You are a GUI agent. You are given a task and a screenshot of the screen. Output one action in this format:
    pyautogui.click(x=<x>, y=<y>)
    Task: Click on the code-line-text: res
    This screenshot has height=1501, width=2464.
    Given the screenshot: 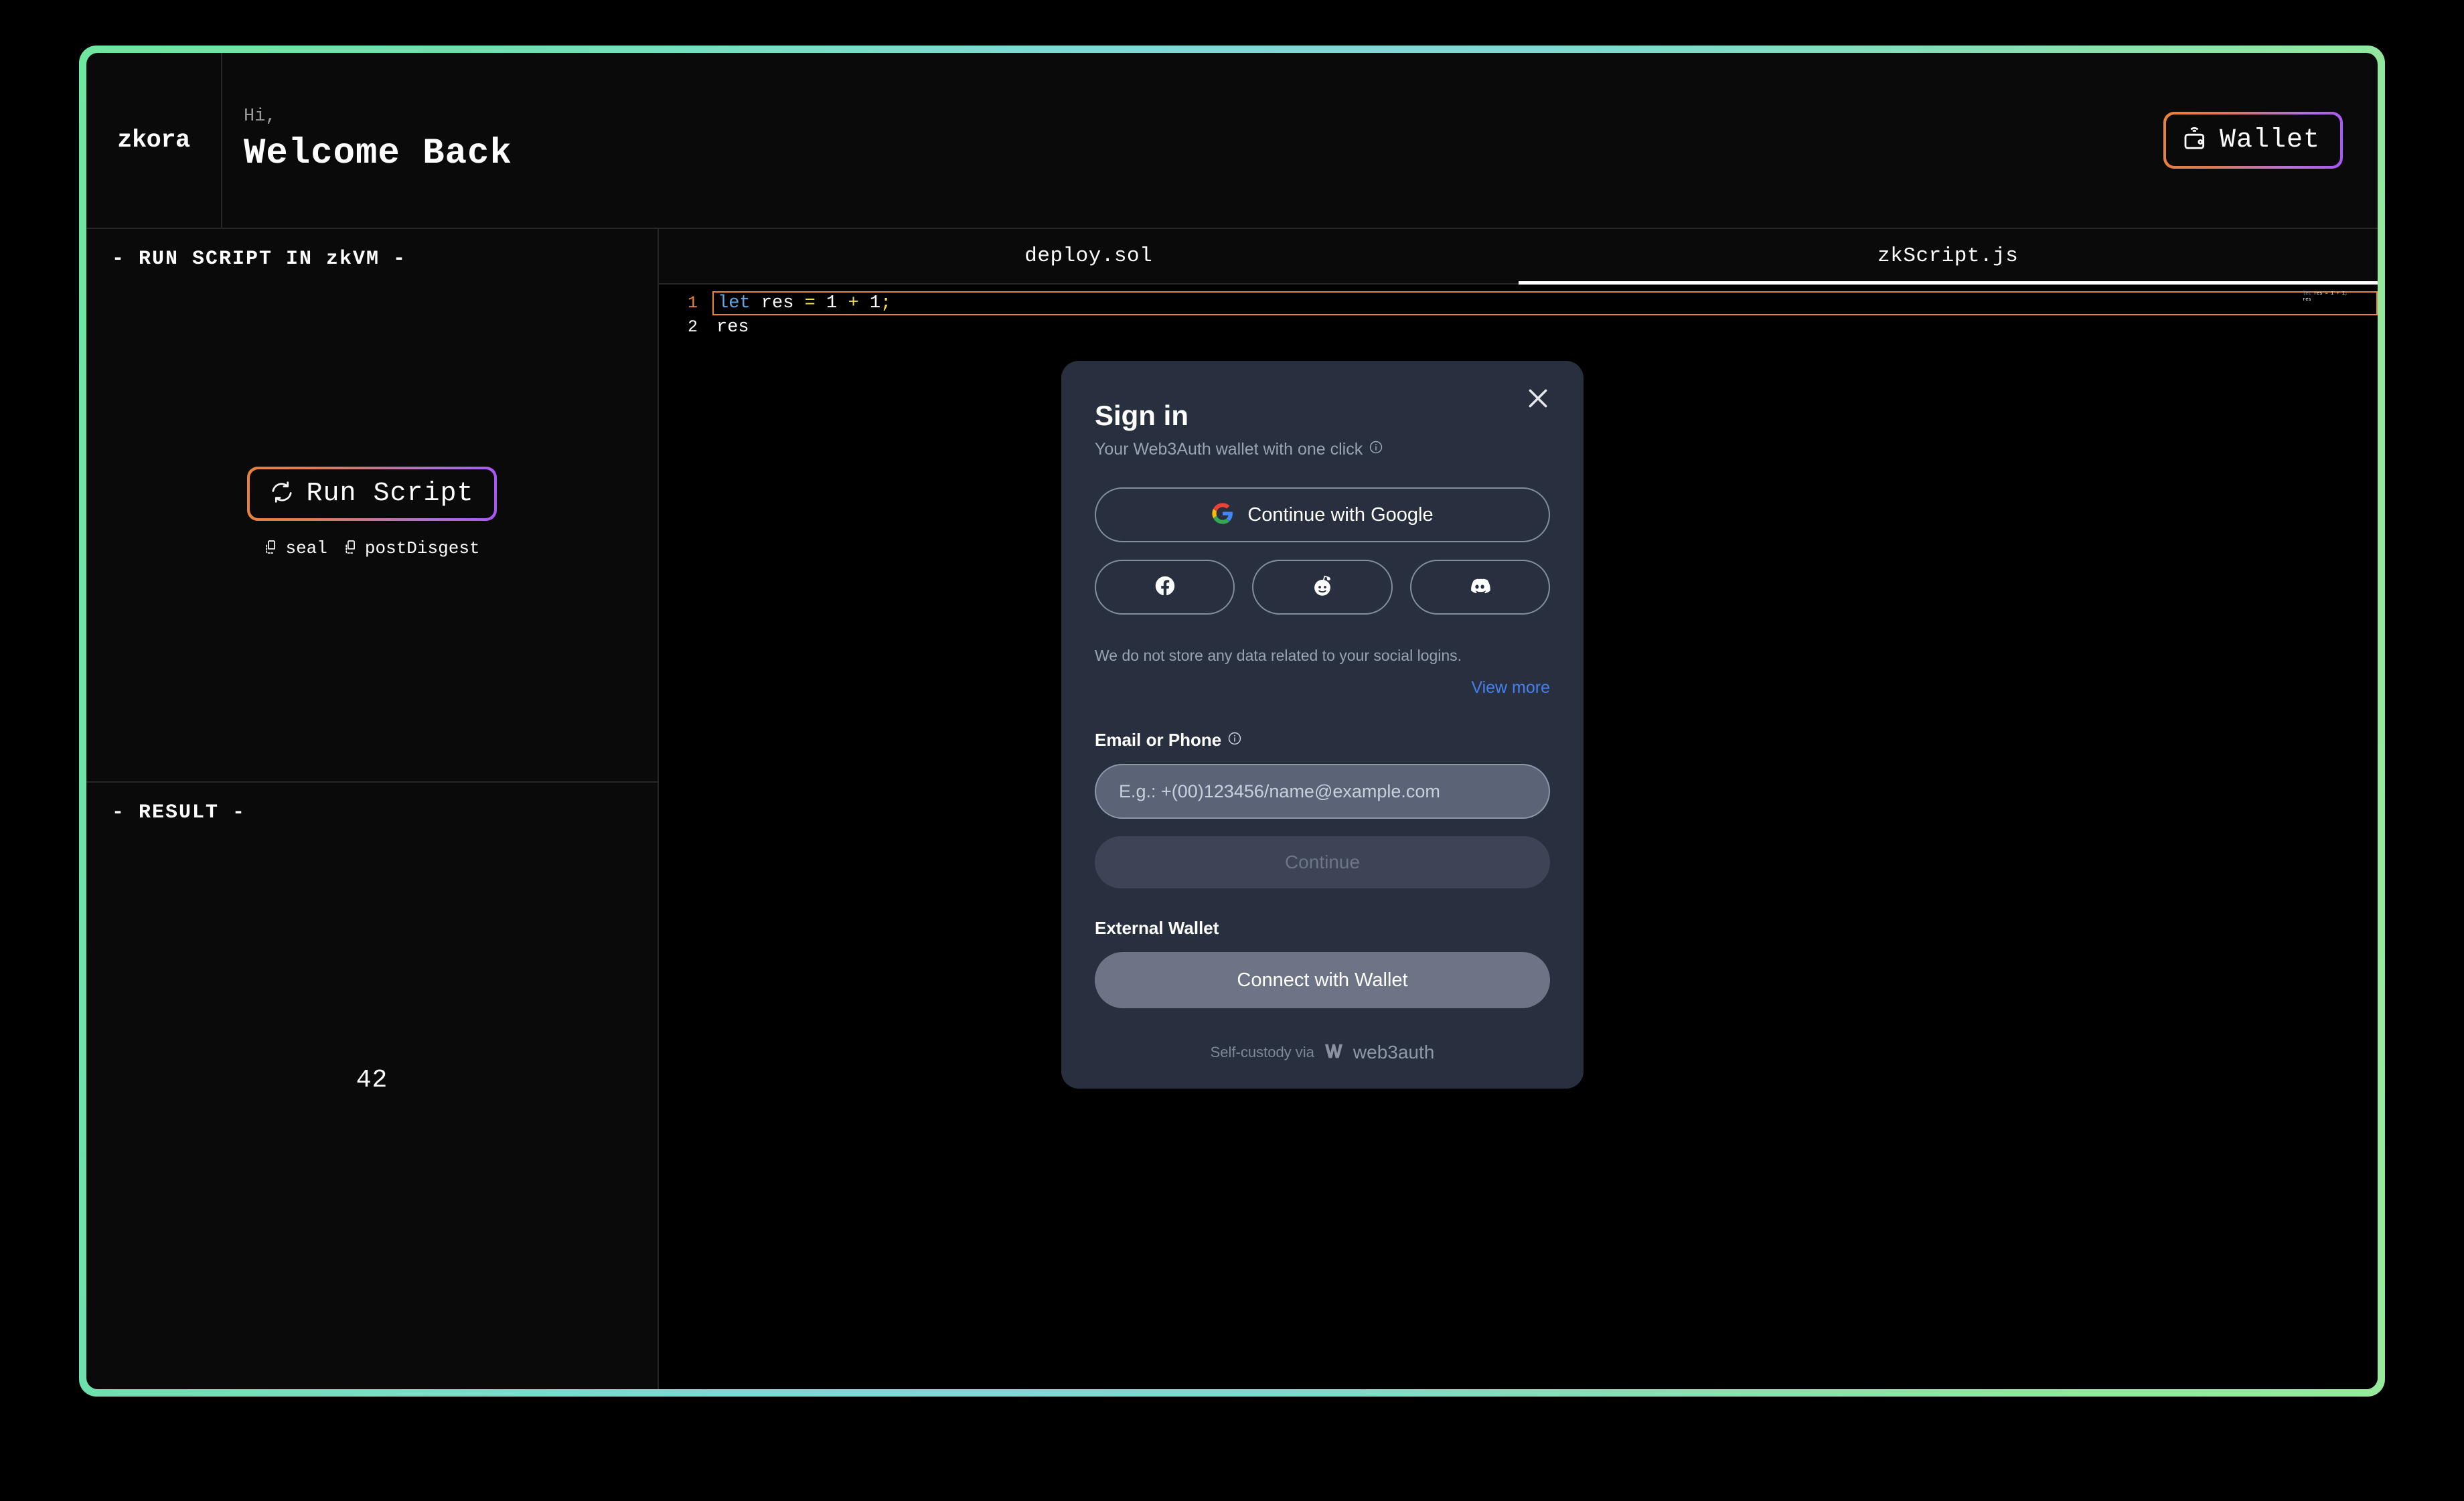 What is the action you would take?
    pyautogui.click(x=732, y=327)
    